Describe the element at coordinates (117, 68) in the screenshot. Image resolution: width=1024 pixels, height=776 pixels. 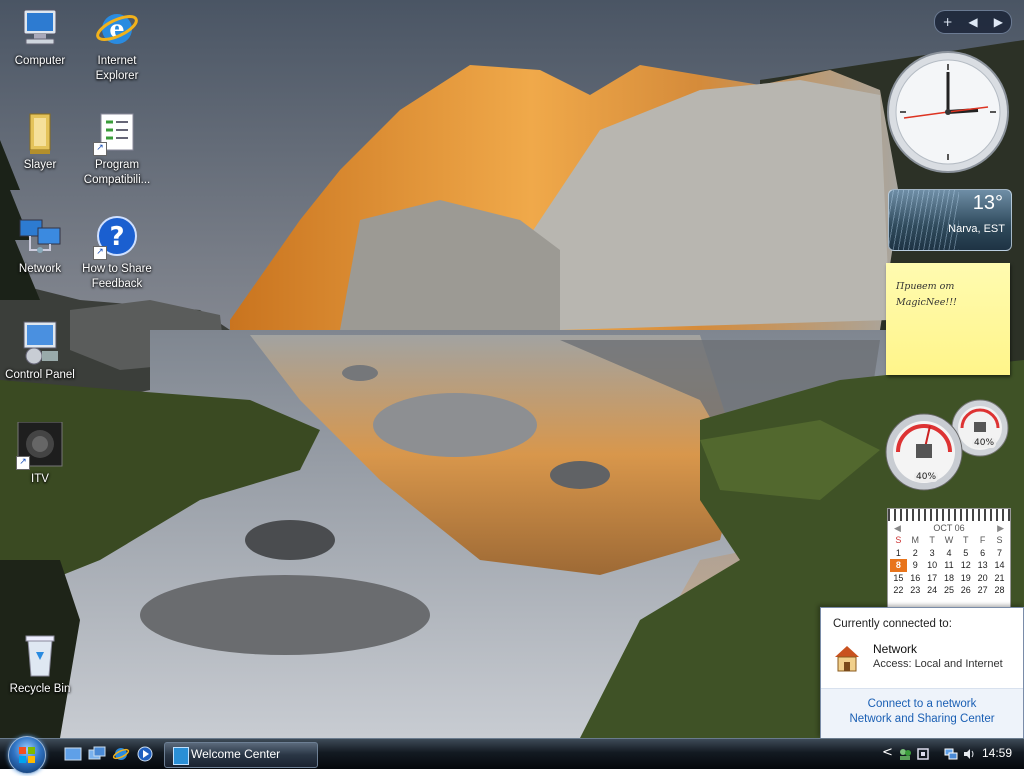
I see `desktop-icon-label: Internet Explorer` at that location.